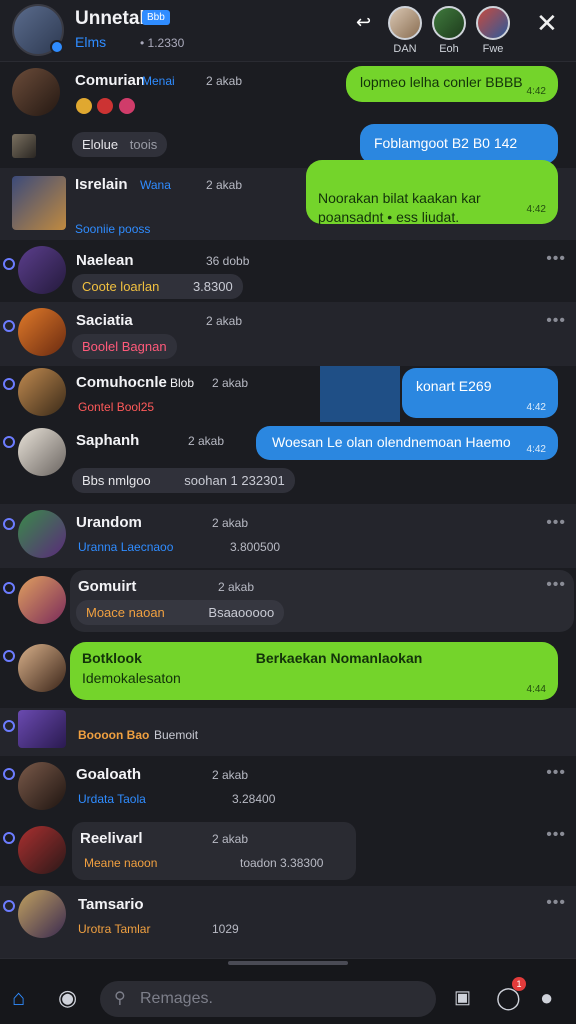 The width and height of the screenshot is (576, 1024). What do you see at coordinates (116, 480) in the screenshot?
I see `message-preview: Bbs nmlgoo` at bounding box center [116, 480].